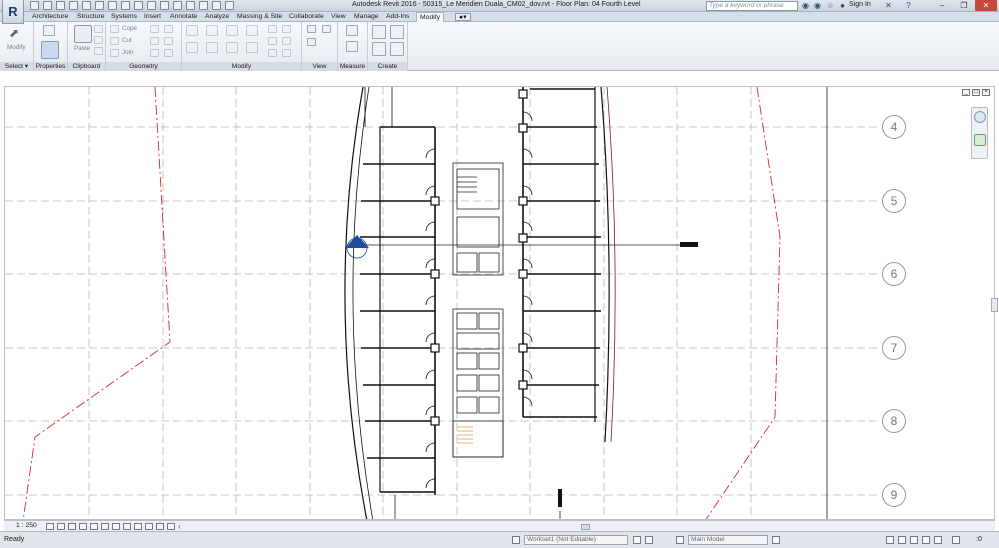  Describe the element at coordinates (179, 526) in the screenshot. I see `scroll-left-icon: ‹` at that location.